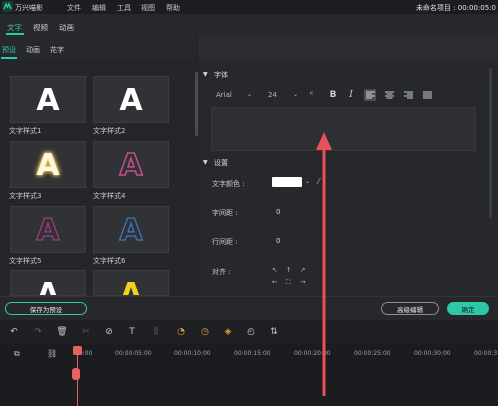 The image size is (498, 406). Describe the element at coordinates (490, 143) in the screenshot. I see `properties-scrollbar` at that location.